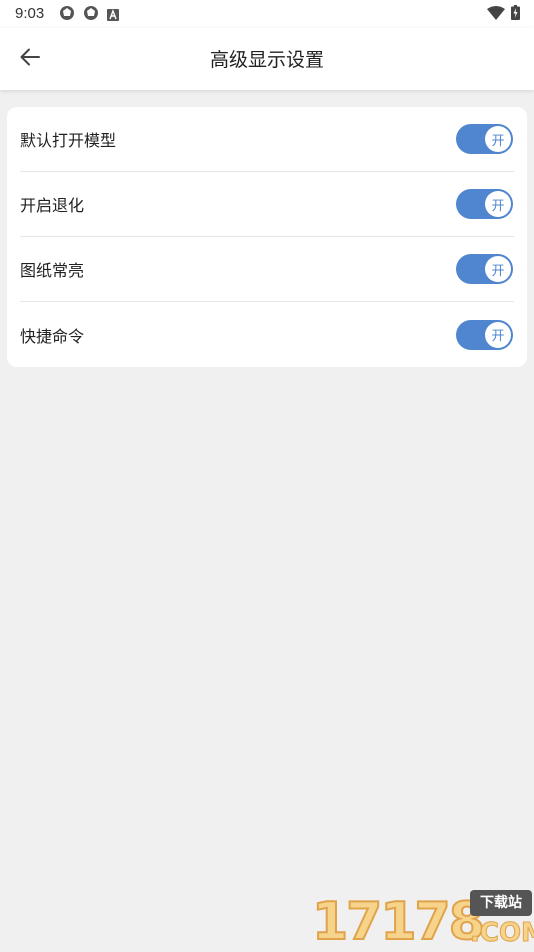  Describe the element at coordinates (113, 15) in the screenshot. I see `font-a-icon` at that location.